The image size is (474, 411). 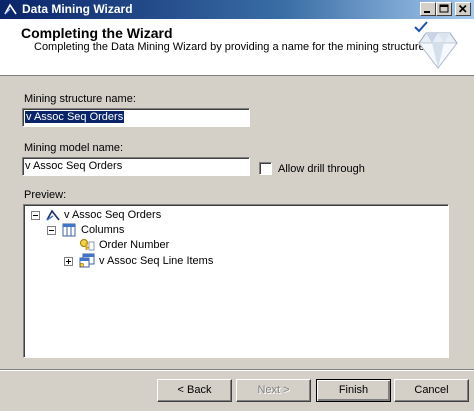 I want to click on button-separator, so click(x=237, y=370).